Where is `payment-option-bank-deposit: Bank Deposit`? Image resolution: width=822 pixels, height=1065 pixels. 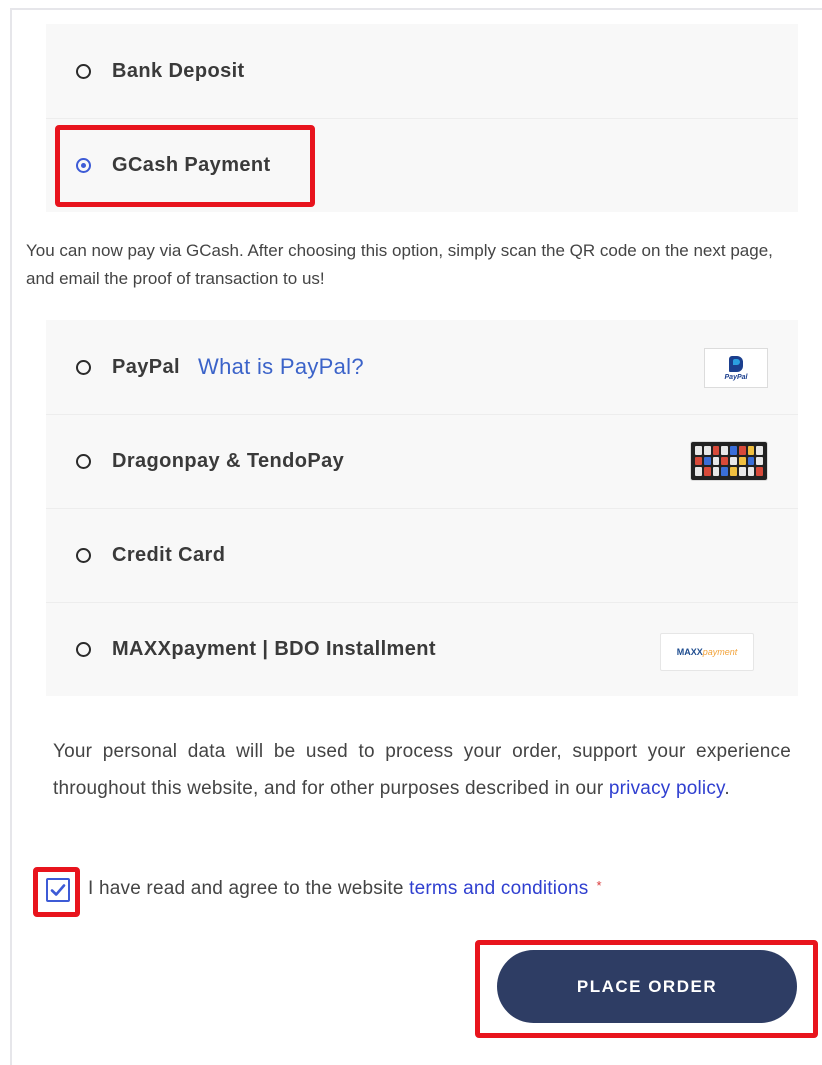
payment-option-bank-deposit: Bank Deposit is located at coordinates (422, 71).